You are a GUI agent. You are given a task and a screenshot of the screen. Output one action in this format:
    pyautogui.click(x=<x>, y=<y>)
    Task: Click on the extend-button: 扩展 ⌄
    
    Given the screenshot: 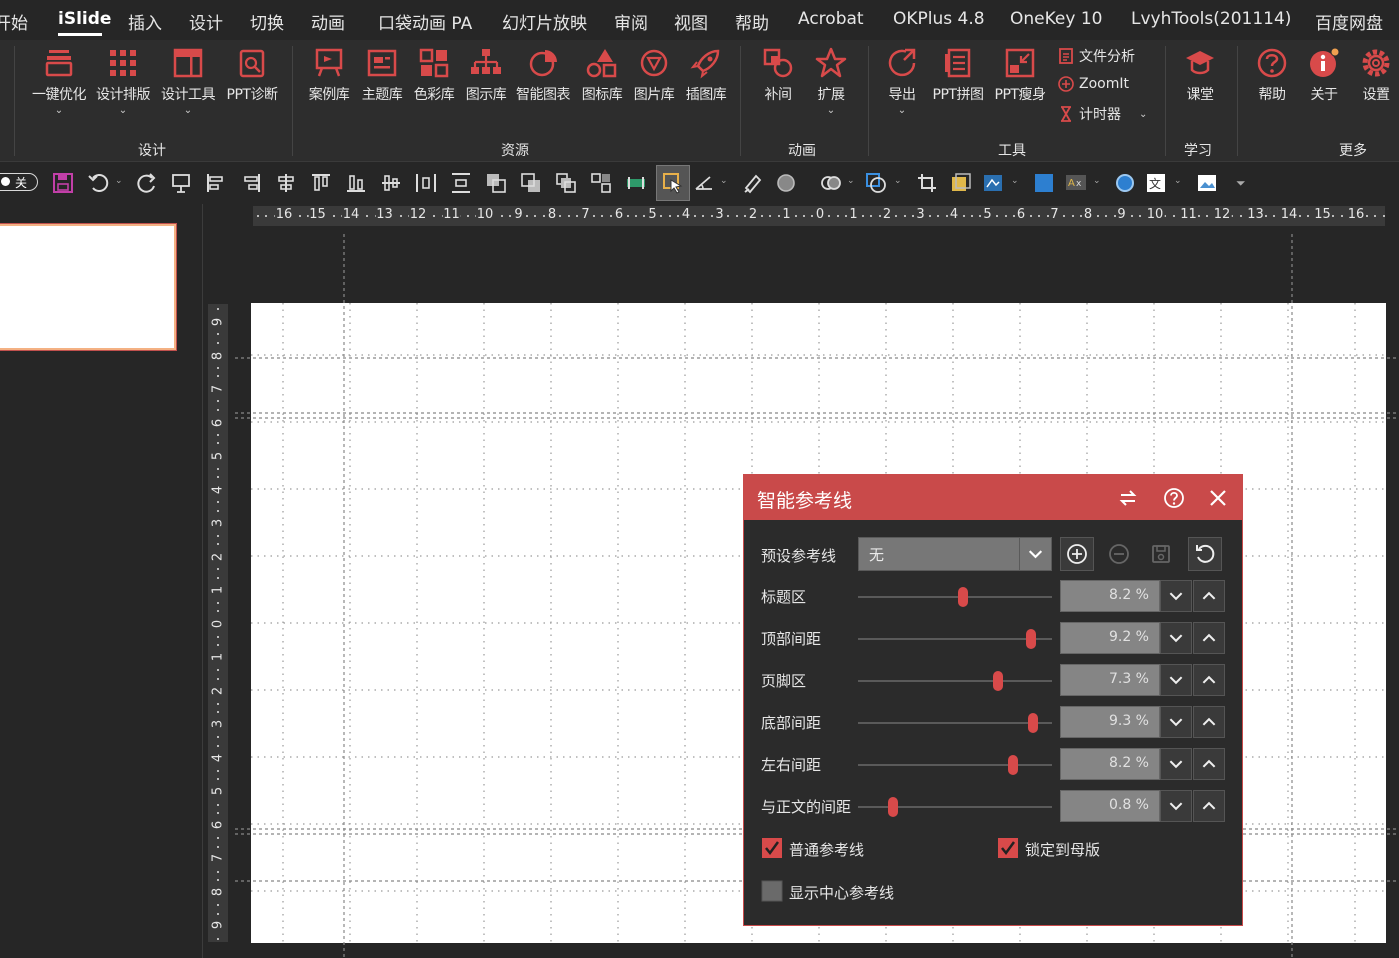 What is the action you would take?
    pyautogui.click(x=831, y=81)
    